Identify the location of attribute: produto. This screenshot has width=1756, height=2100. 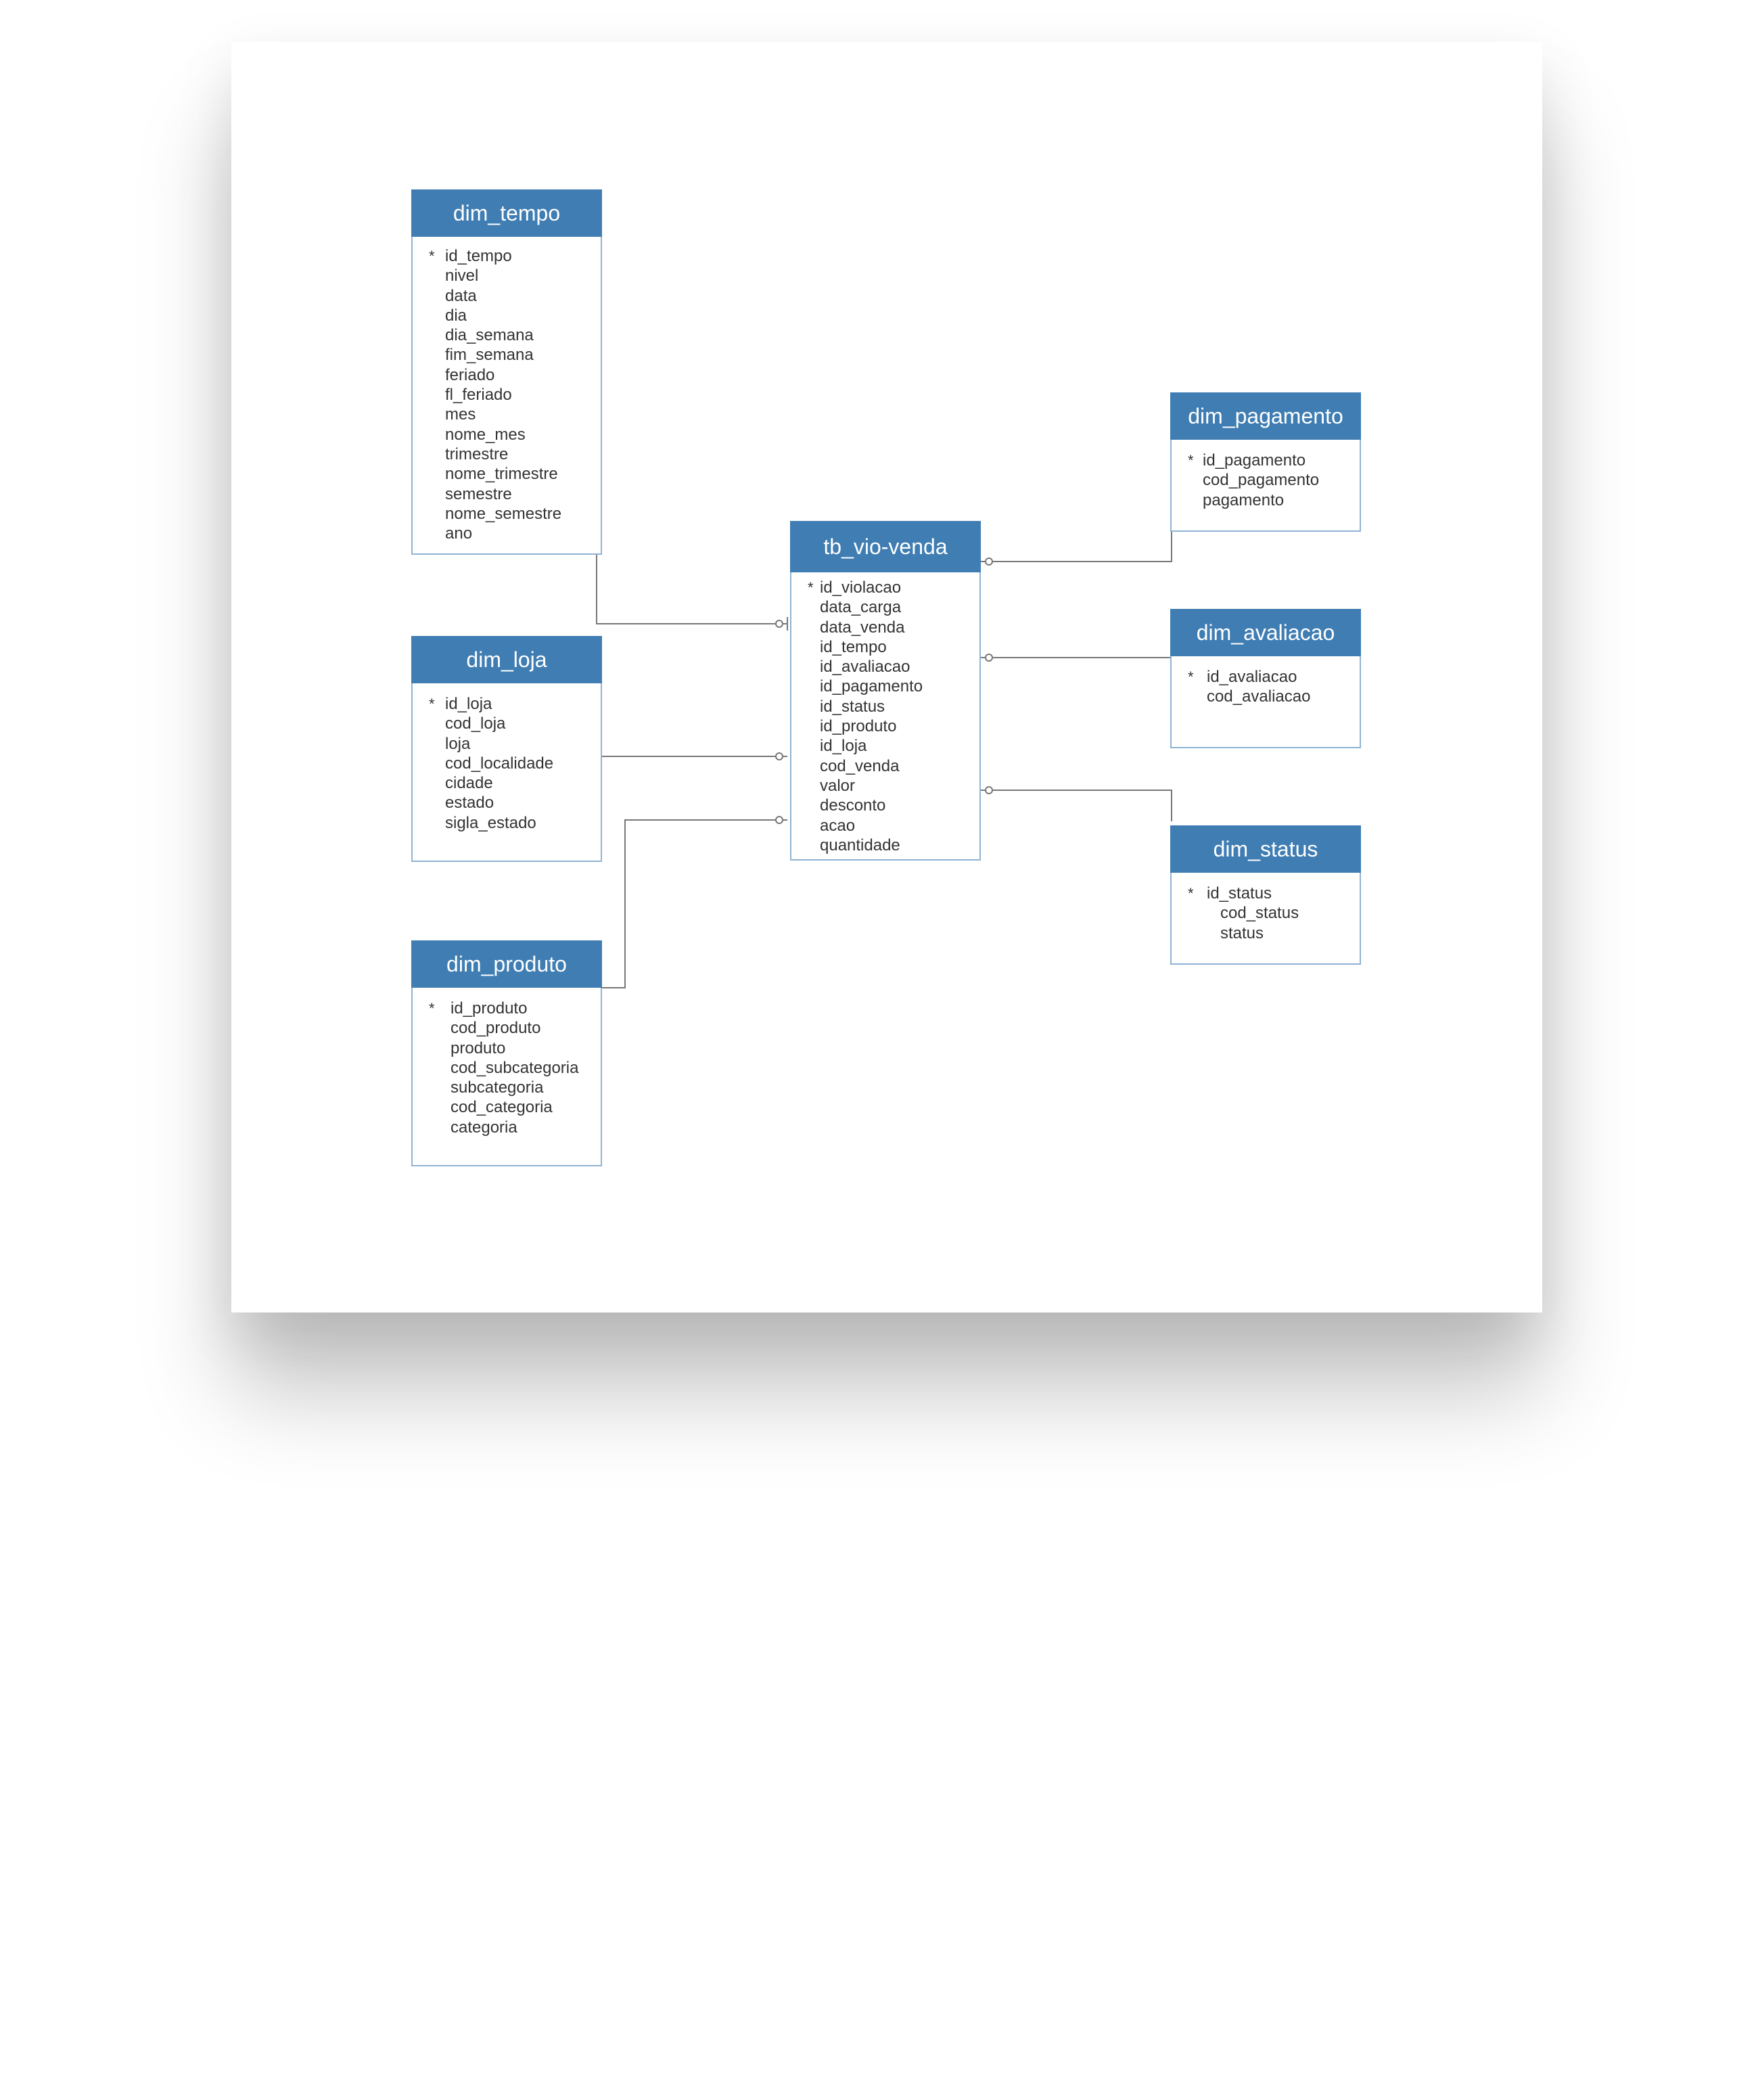
(478, 1048).